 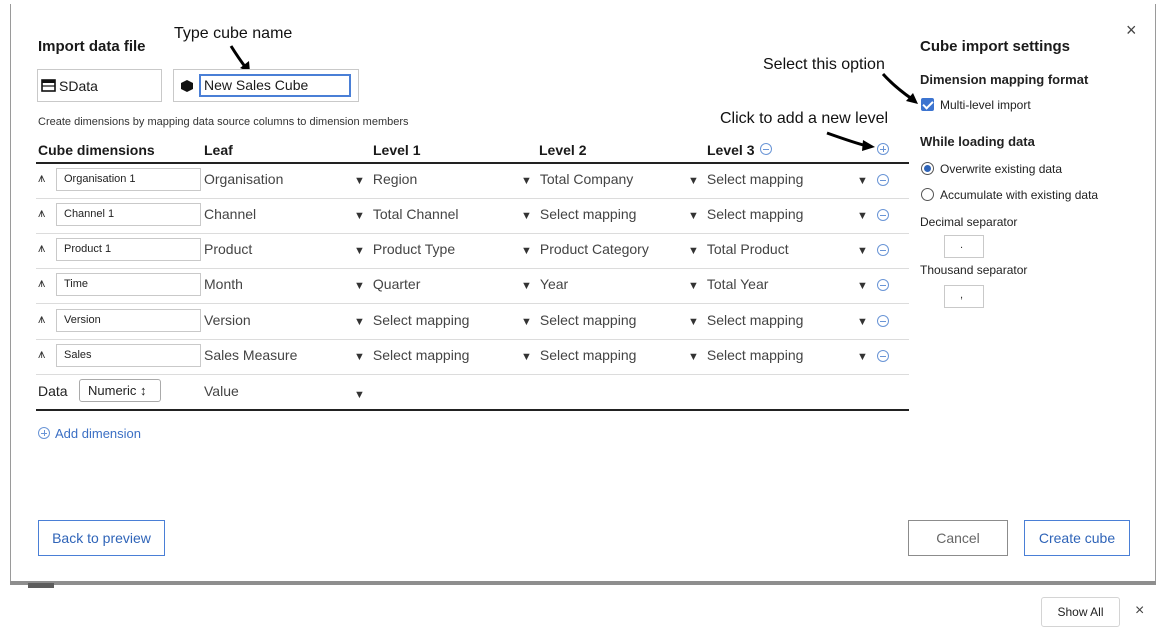 What do you see at coordinates (228, 249) in the screenshot?
I see `leaf-cell: Product` at bounding box center [228, 249].